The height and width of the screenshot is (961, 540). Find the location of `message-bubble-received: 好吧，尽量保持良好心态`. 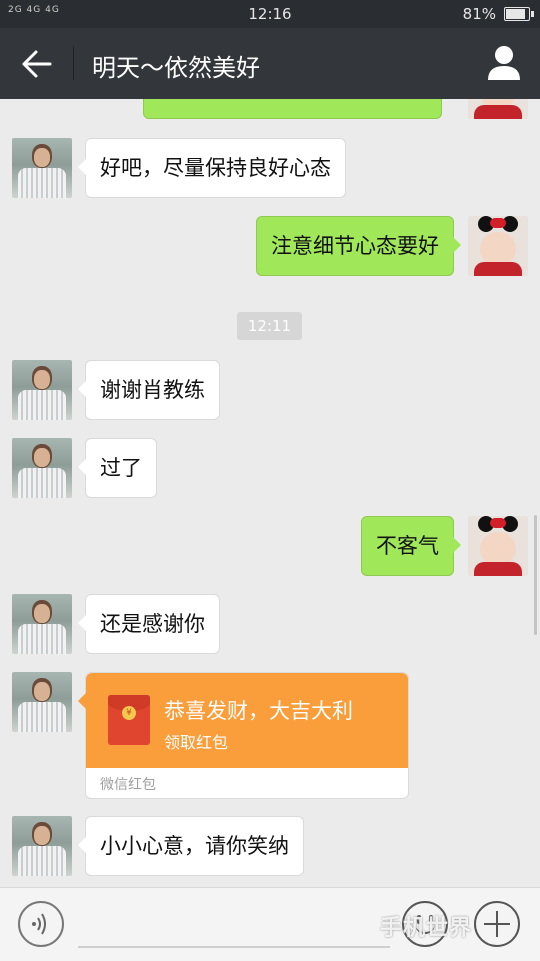

message-bubble-received: 好吧，尽量保持良好心态 is located at coordinates (212, 168).